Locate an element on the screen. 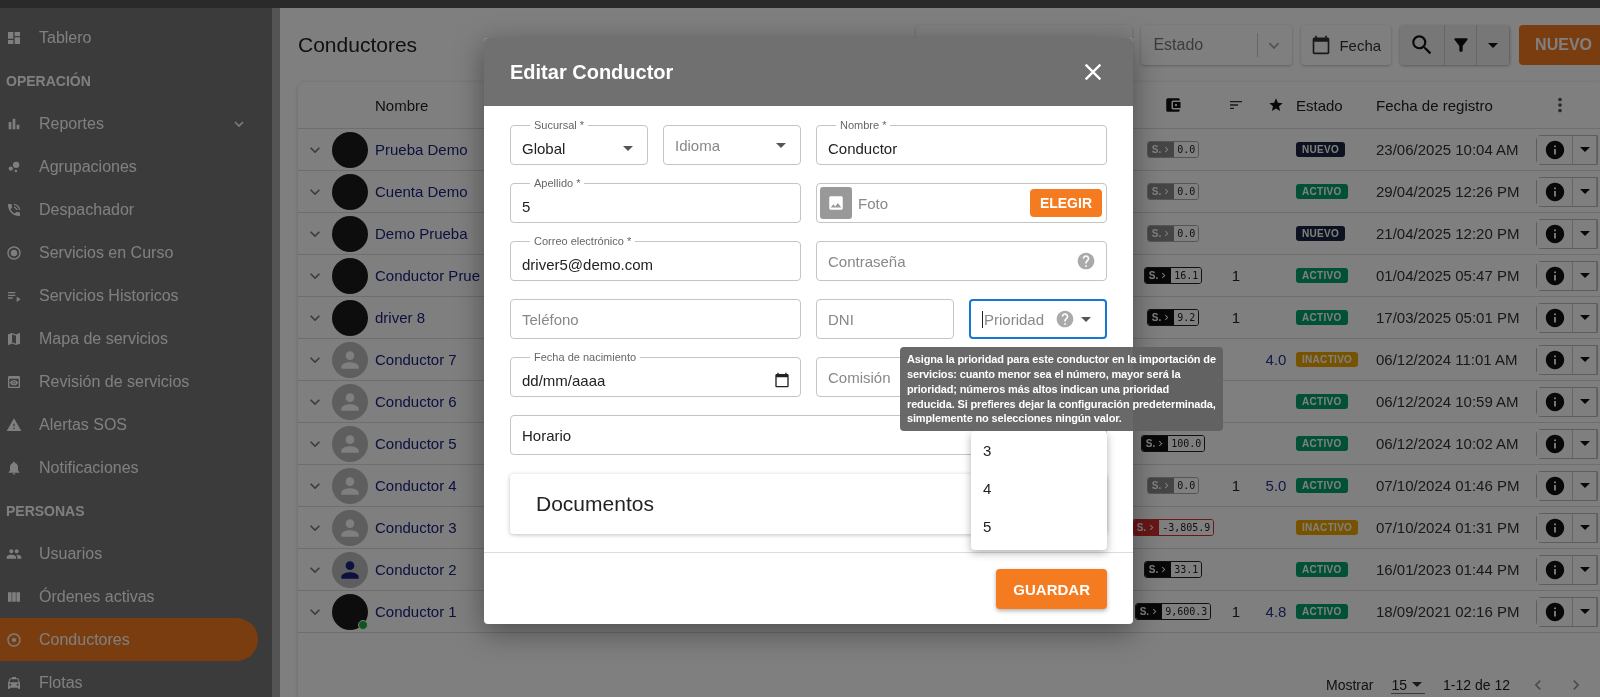  date-text: 18/09/2021 02:16 PM is located at coordinates (1448, 611).